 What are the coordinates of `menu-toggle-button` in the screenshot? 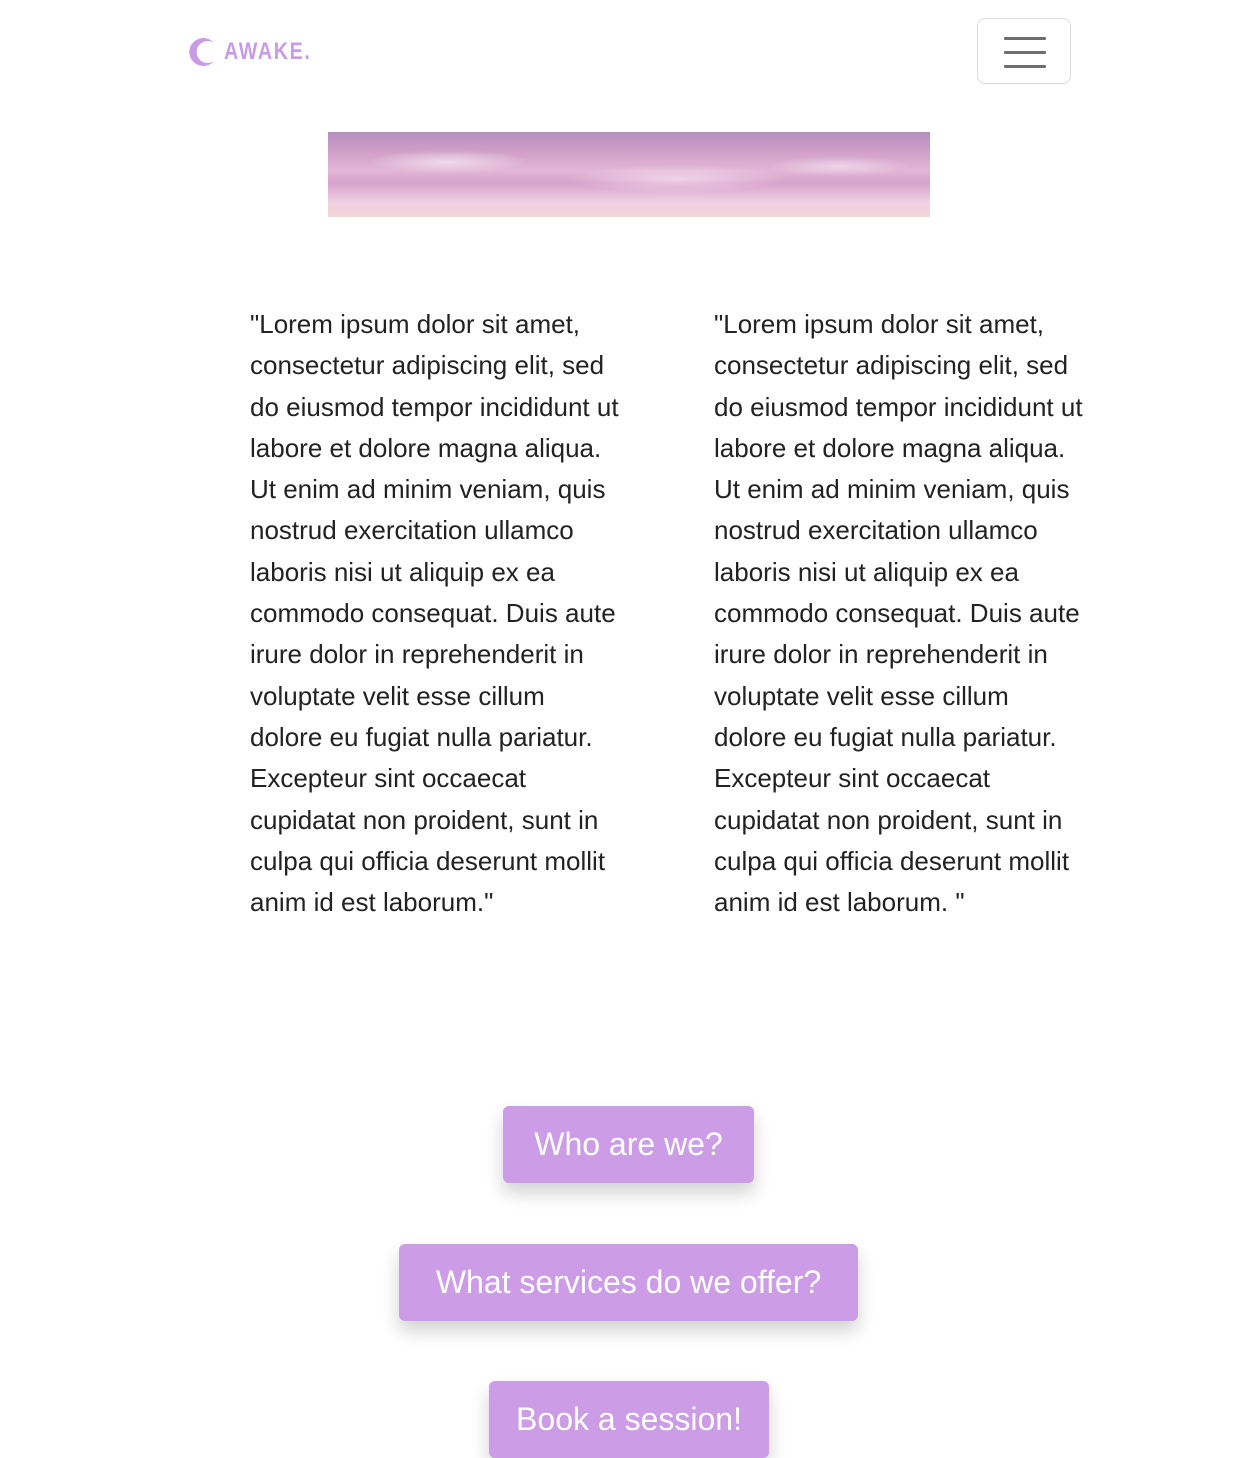 It's located at (1024, 51).